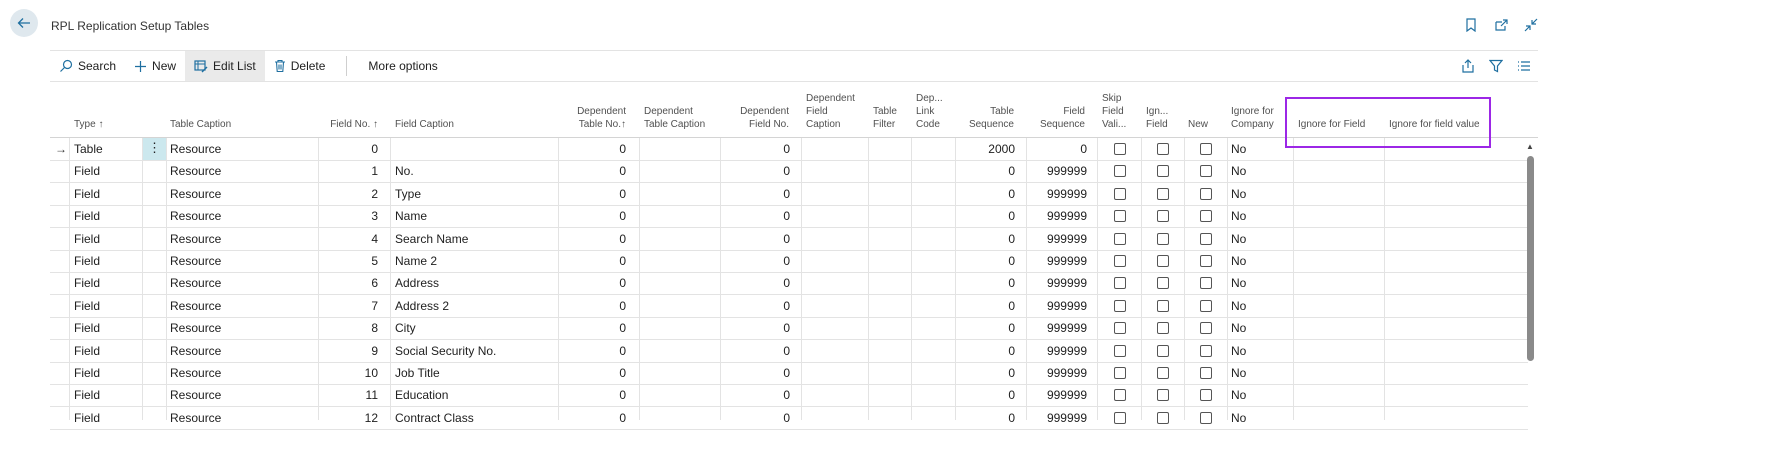 Image resolution: width=1769 pixels, height=470 pixels. Describe the element at coordinates (24, 23) in the screenshot. I see `back-button` at that location.